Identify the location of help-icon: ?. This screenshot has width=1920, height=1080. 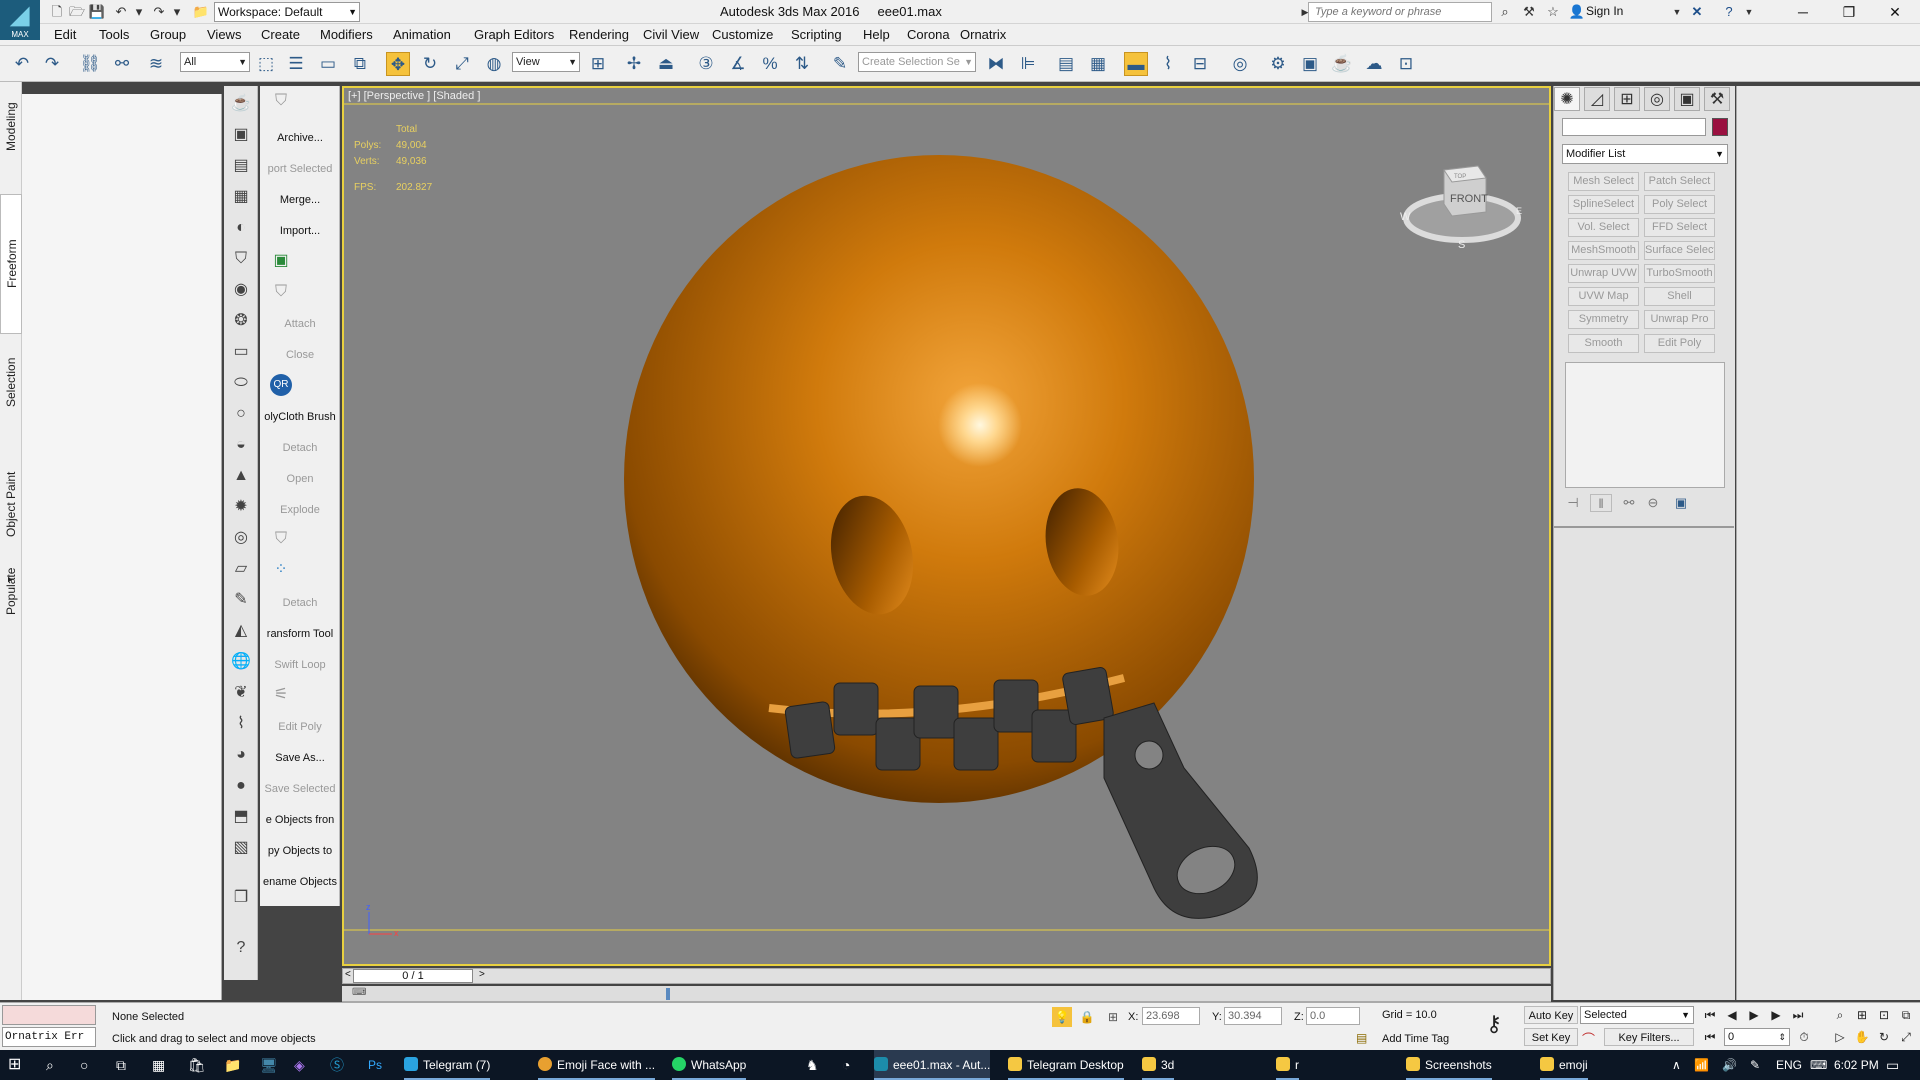
(241, 948).